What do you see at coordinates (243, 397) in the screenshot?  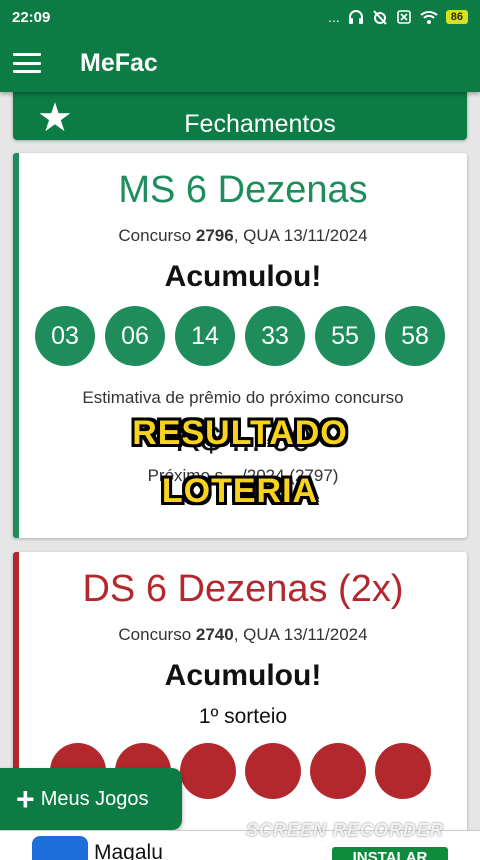 I see `prize-estimate-label: Estimativa de prêmio do próximo concurso` at bounding box center [243, 397].